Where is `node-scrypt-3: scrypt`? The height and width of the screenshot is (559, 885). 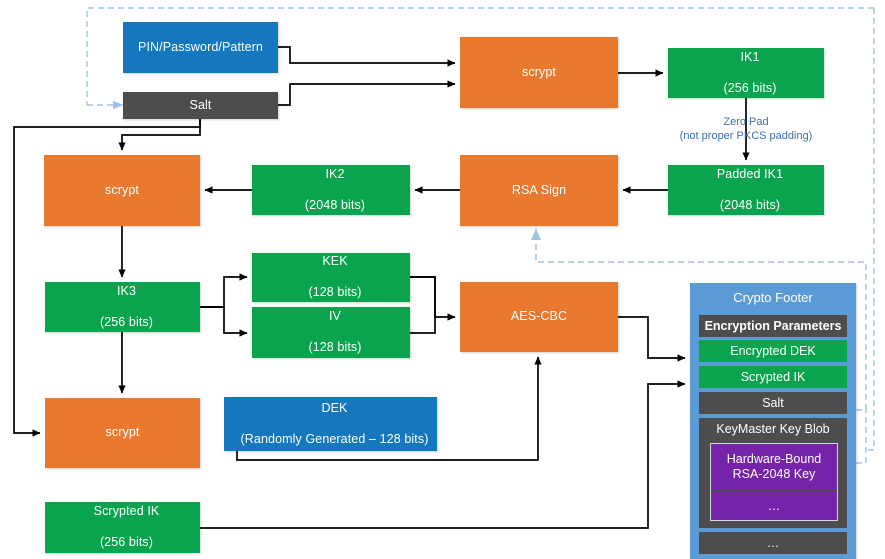 node-scrypt-3: scrypt is located at coordinates (122, 433).